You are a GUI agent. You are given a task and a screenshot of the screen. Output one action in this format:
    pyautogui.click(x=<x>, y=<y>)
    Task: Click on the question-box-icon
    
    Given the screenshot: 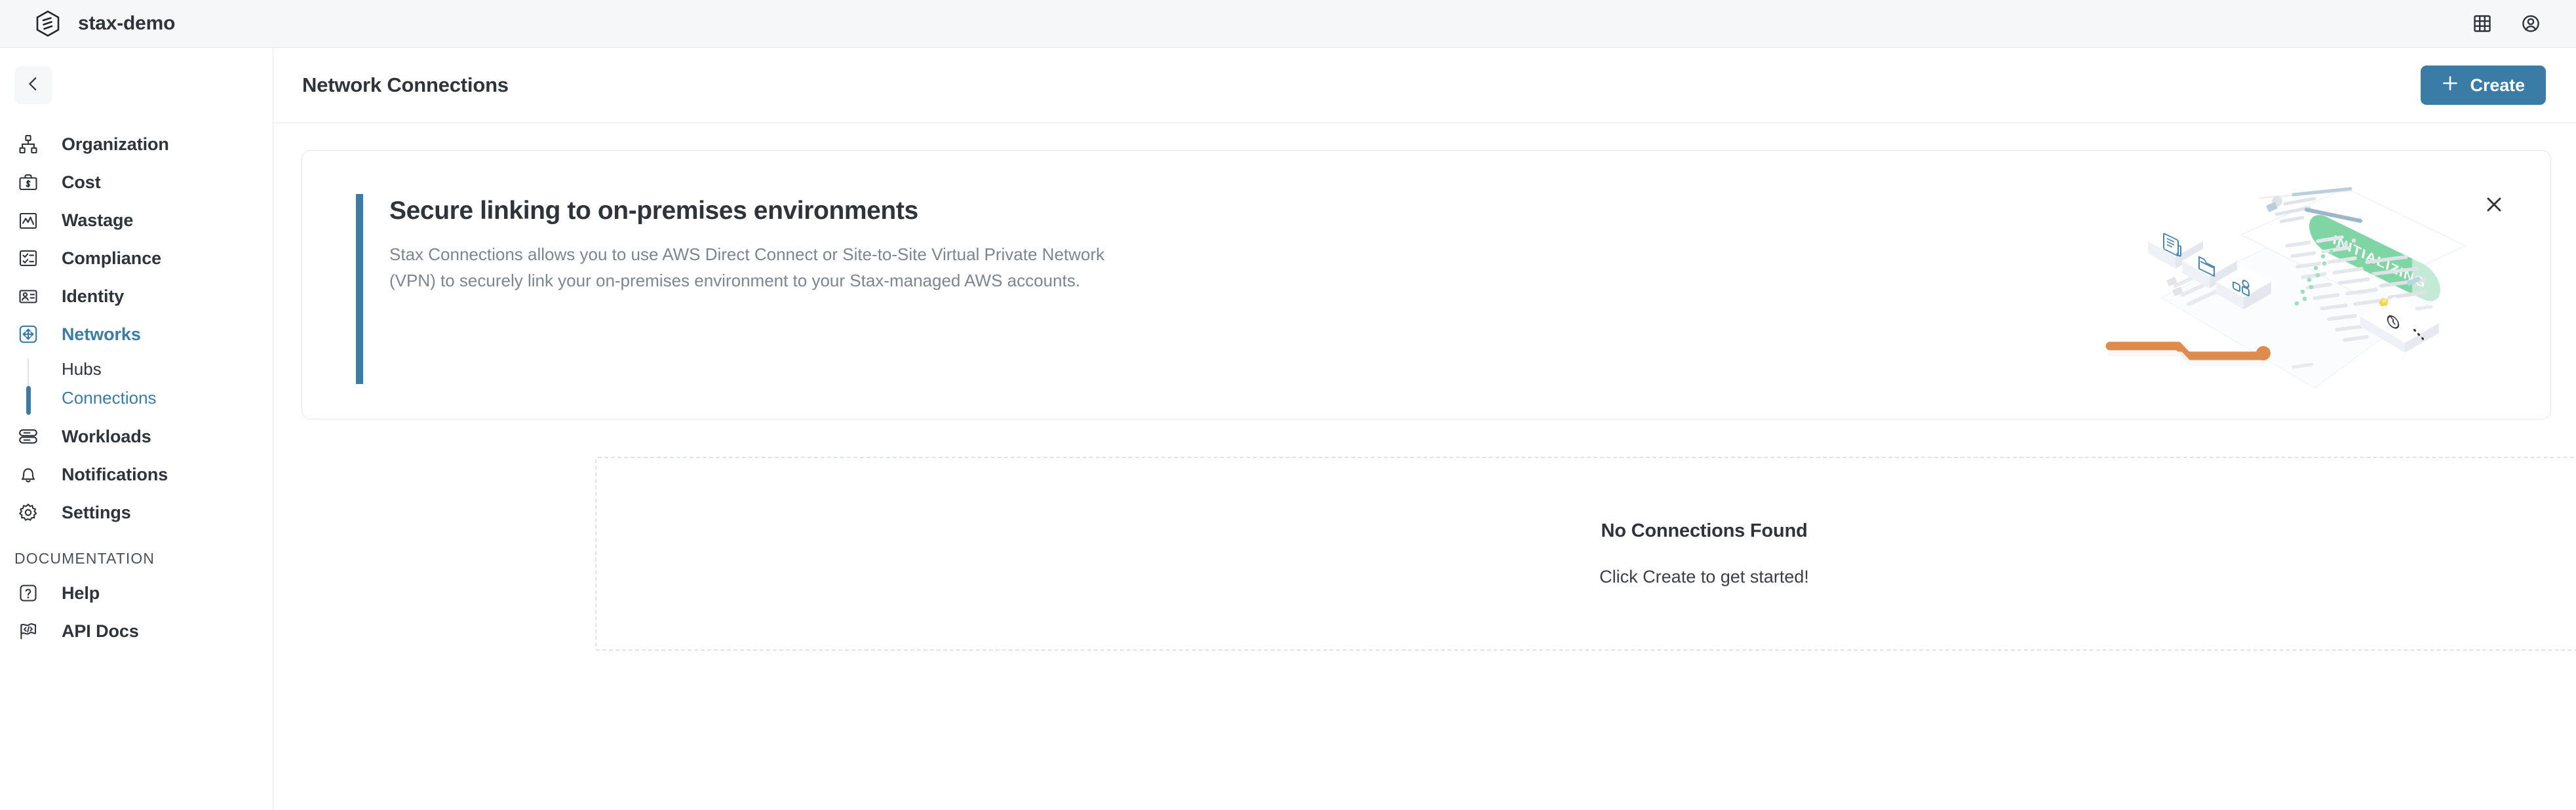 What is the action you would take?
    pyautogui.click(x=28, y=593)
    